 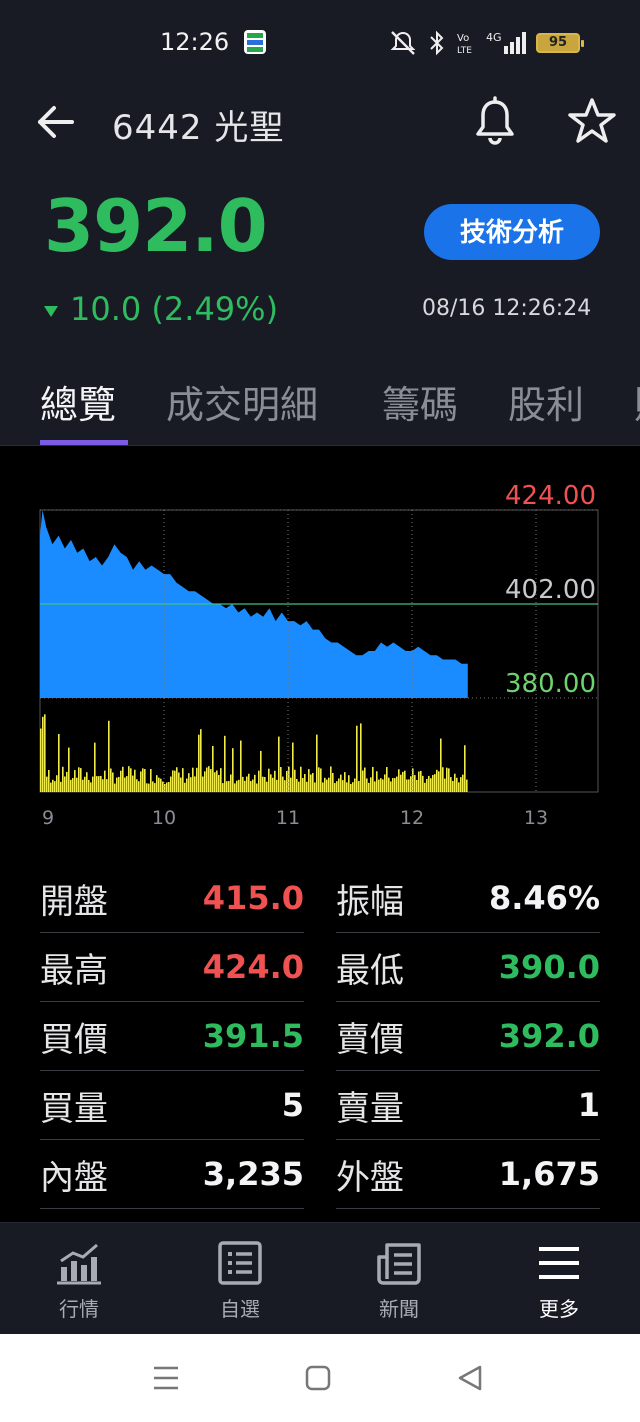 What do you see at coordinates (399, 1264) in the screenshot?
I see `news-icon` at bounding box center [399, 1264].